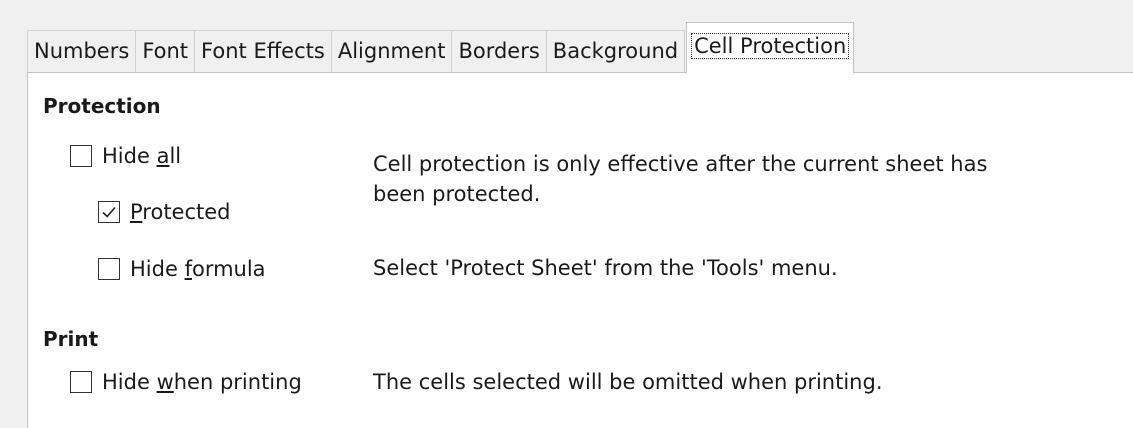 Image resolution: width=1133 pixels, height=428 pixels. I want to click on tab-font-effects: Font Effects, so click(263, 51).